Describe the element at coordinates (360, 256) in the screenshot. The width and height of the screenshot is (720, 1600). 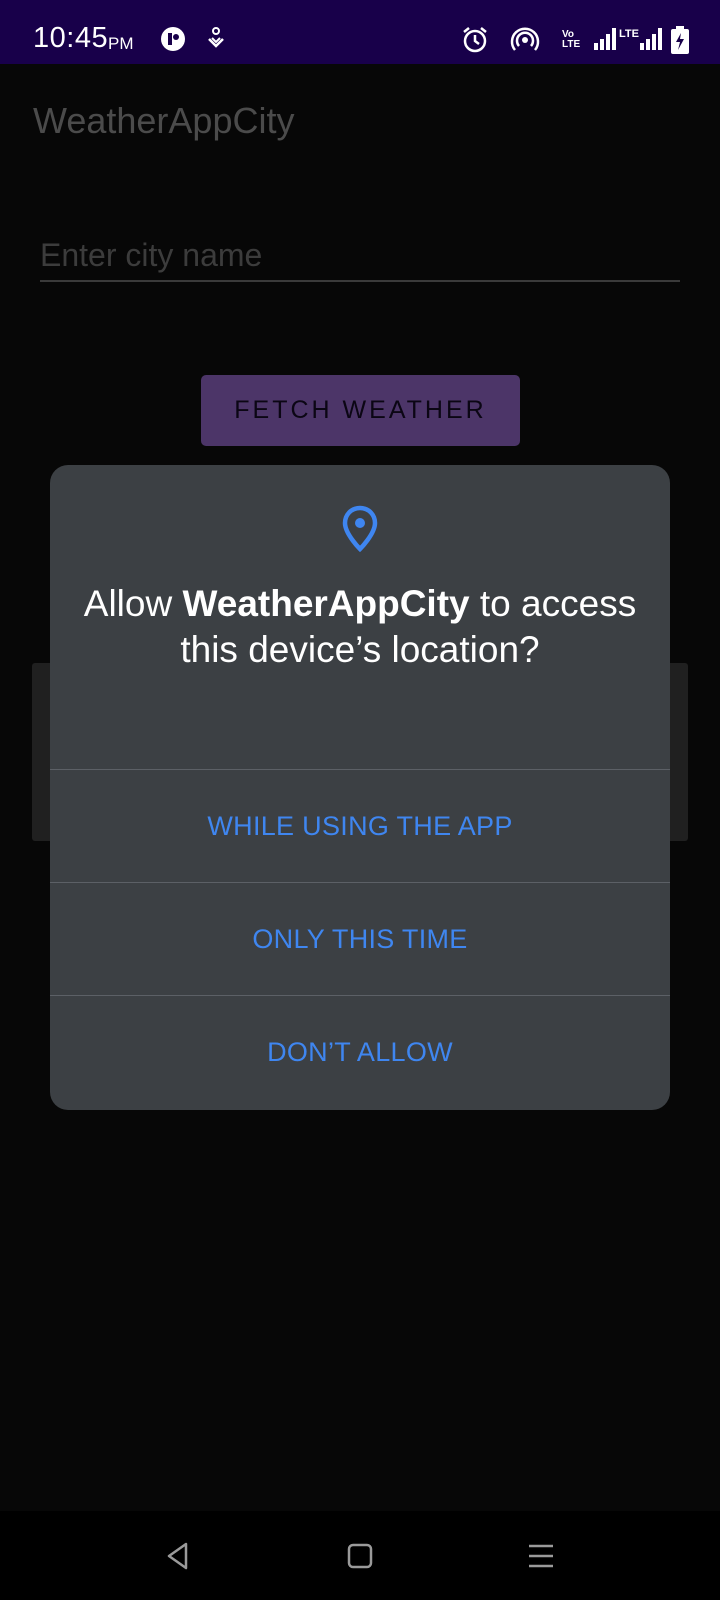
I see `city-name-input` at that location.